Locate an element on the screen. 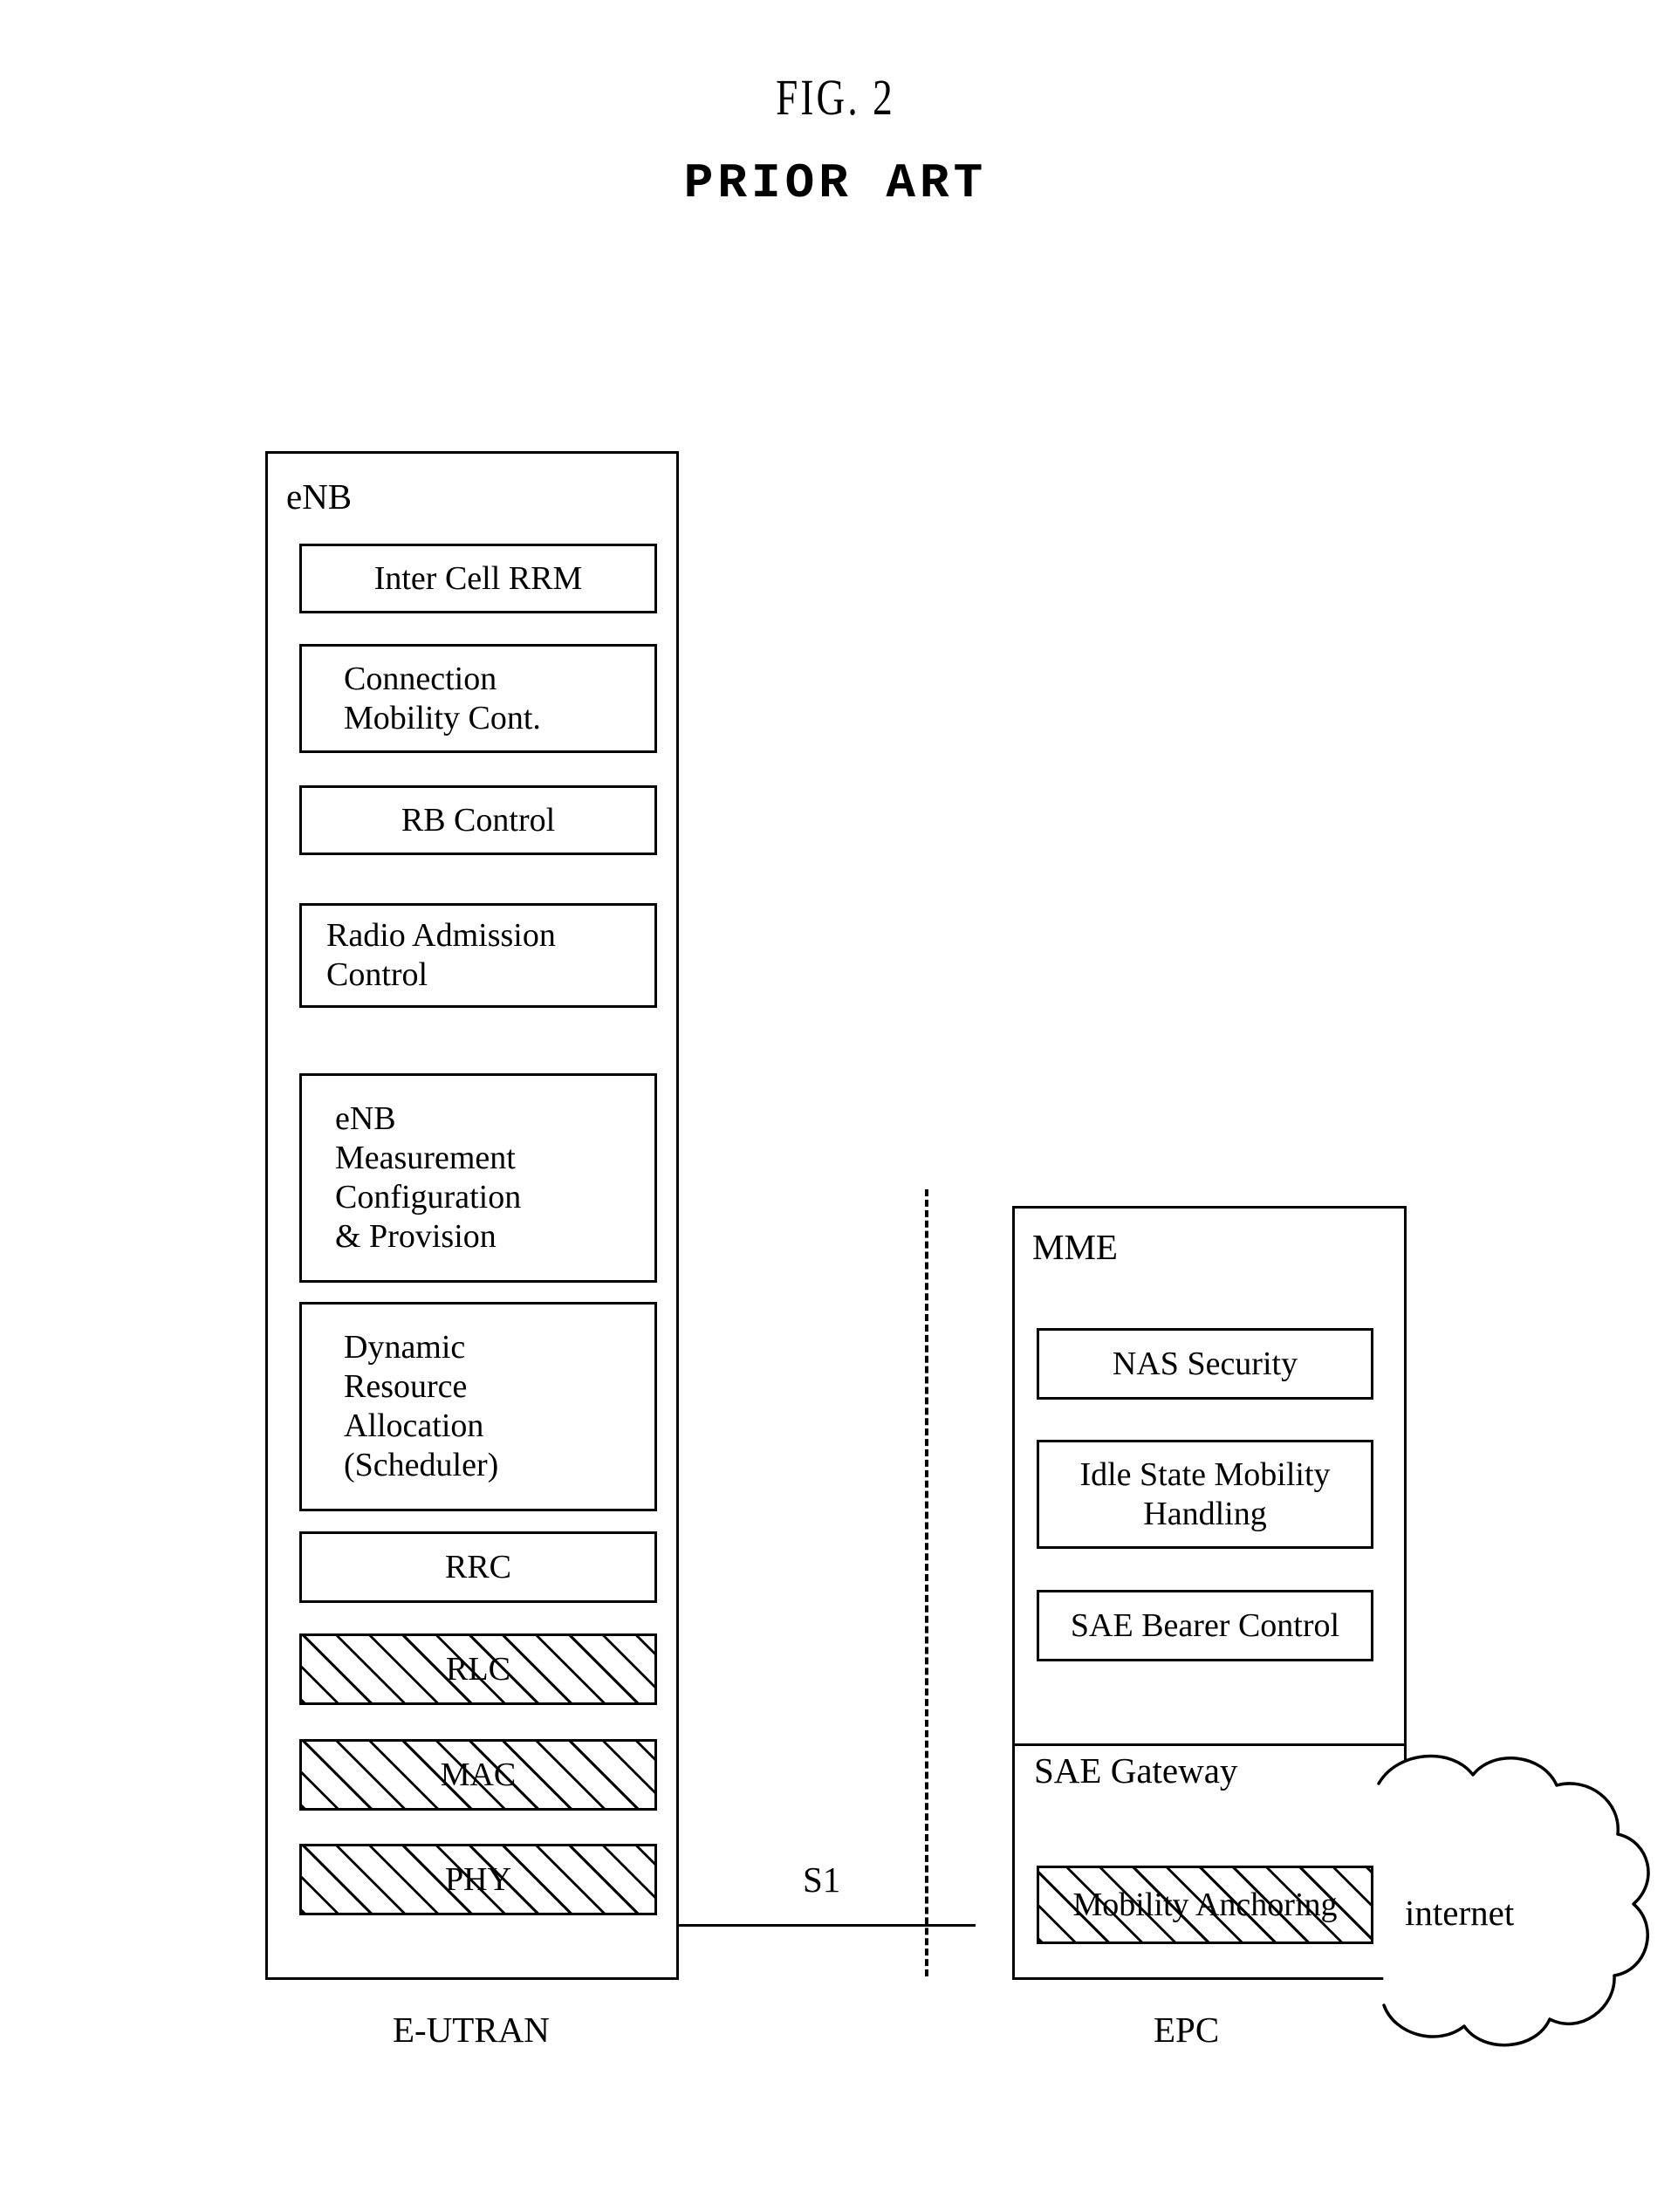 The image size is (1671, 2212). block-phy: PHY is located at coordinates (478, 1879).